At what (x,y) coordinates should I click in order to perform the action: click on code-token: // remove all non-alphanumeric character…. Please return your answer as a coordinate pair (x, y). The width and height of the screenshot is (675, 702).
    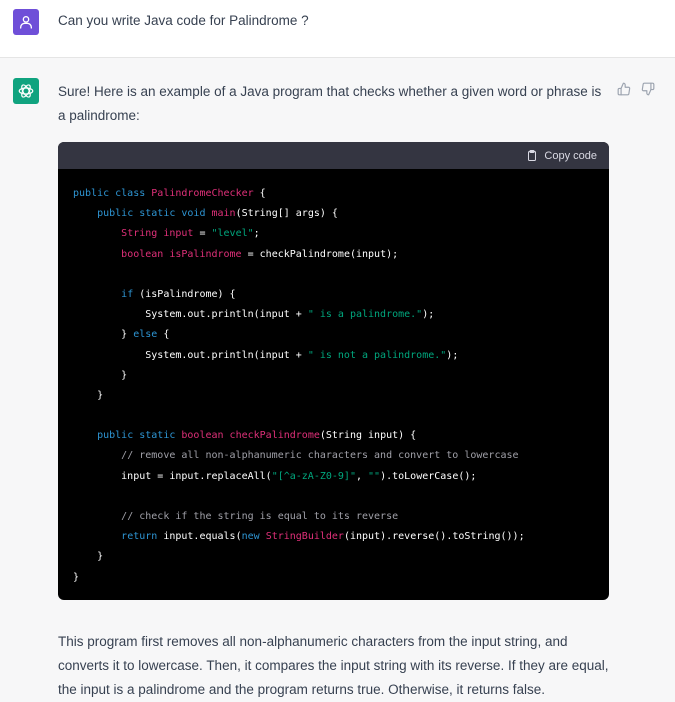
    Looking at the image, I should click on (320, 456).